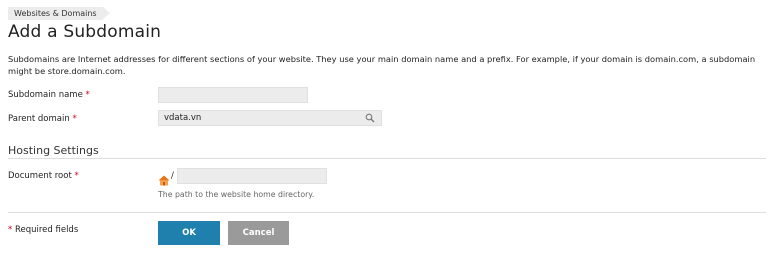 The image size is (768, 270). I want to click on document-root-label: Document root *, so click(43, 176).